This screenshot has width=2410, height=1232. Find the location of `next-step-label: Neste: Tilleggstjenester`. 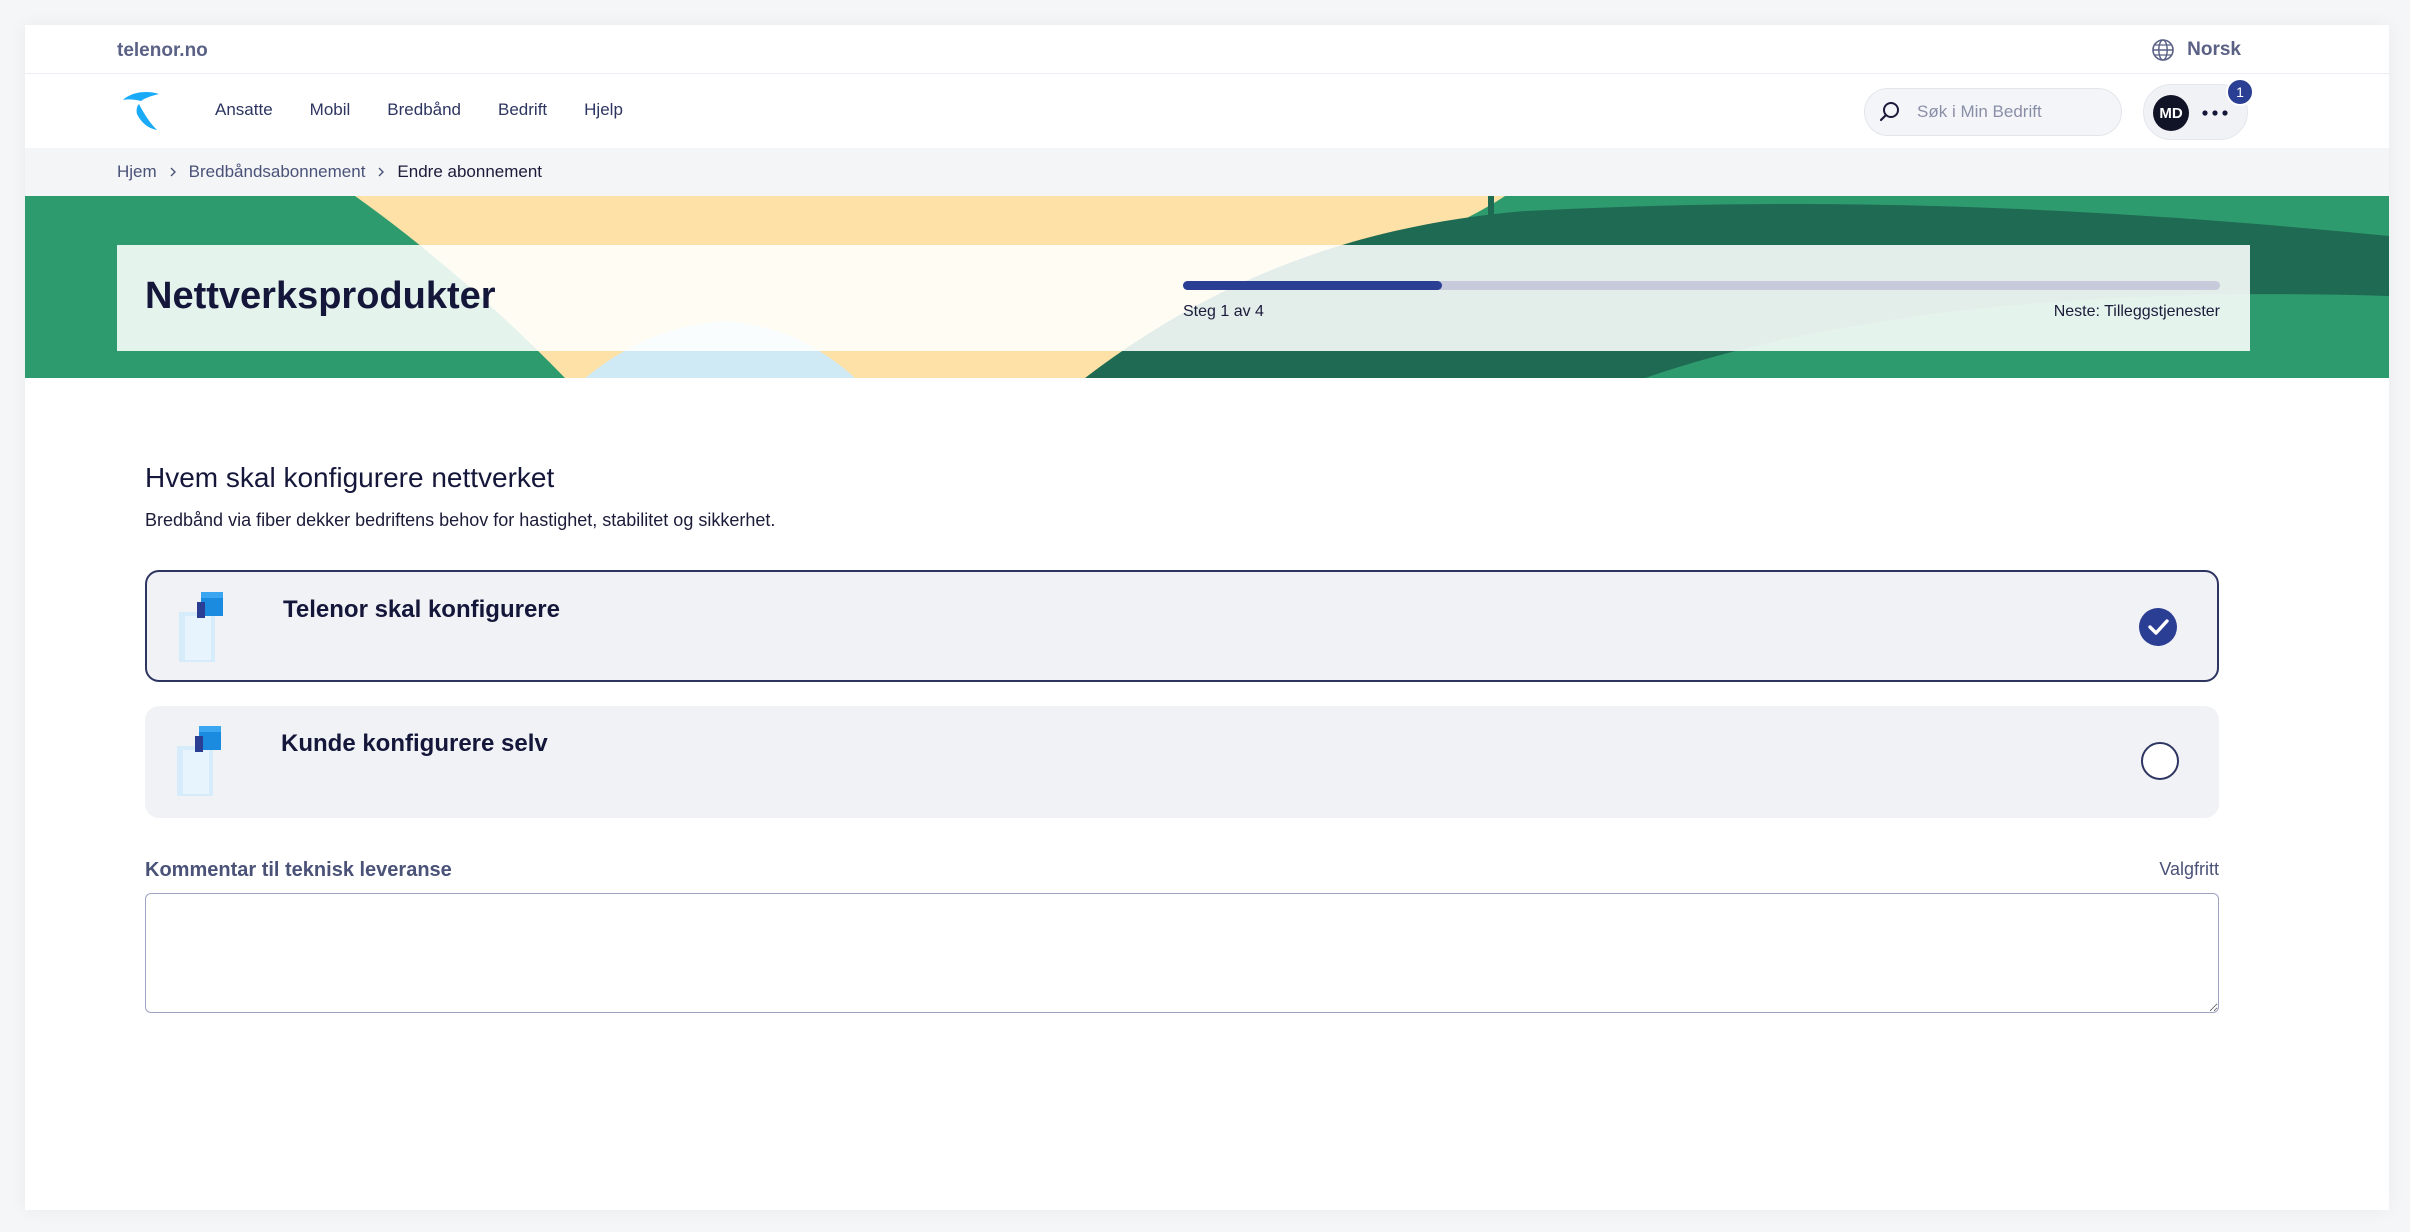

next-step-label: Neste: Tilleggstjenester is located at coordinates (2136, 311).